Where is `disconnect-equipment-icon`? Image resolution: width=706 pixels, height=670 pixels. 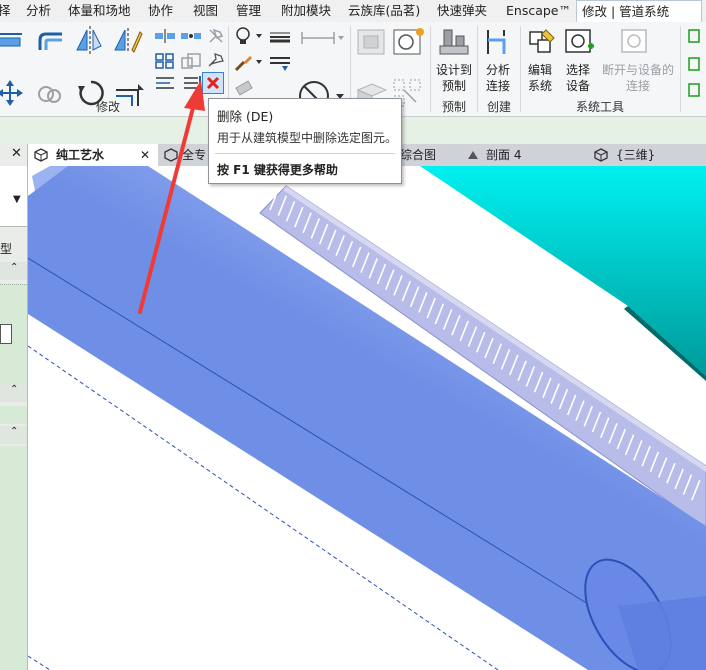
disconnect-equipment-icon is located at coordinates (636, 42).